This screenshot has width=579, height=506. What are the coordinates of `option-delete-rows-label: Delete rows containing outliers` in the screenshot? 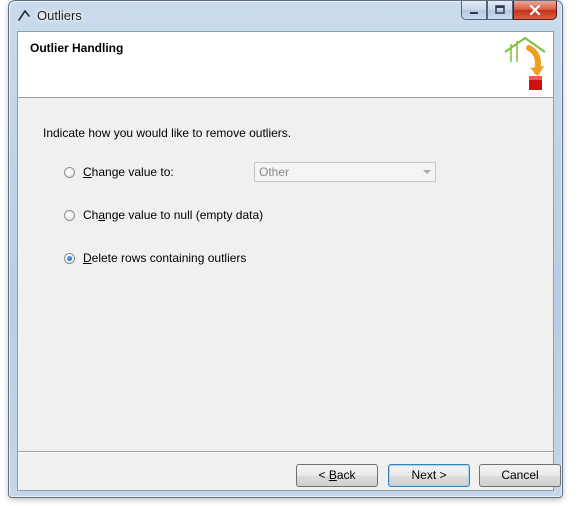 It's located at (165, 258).